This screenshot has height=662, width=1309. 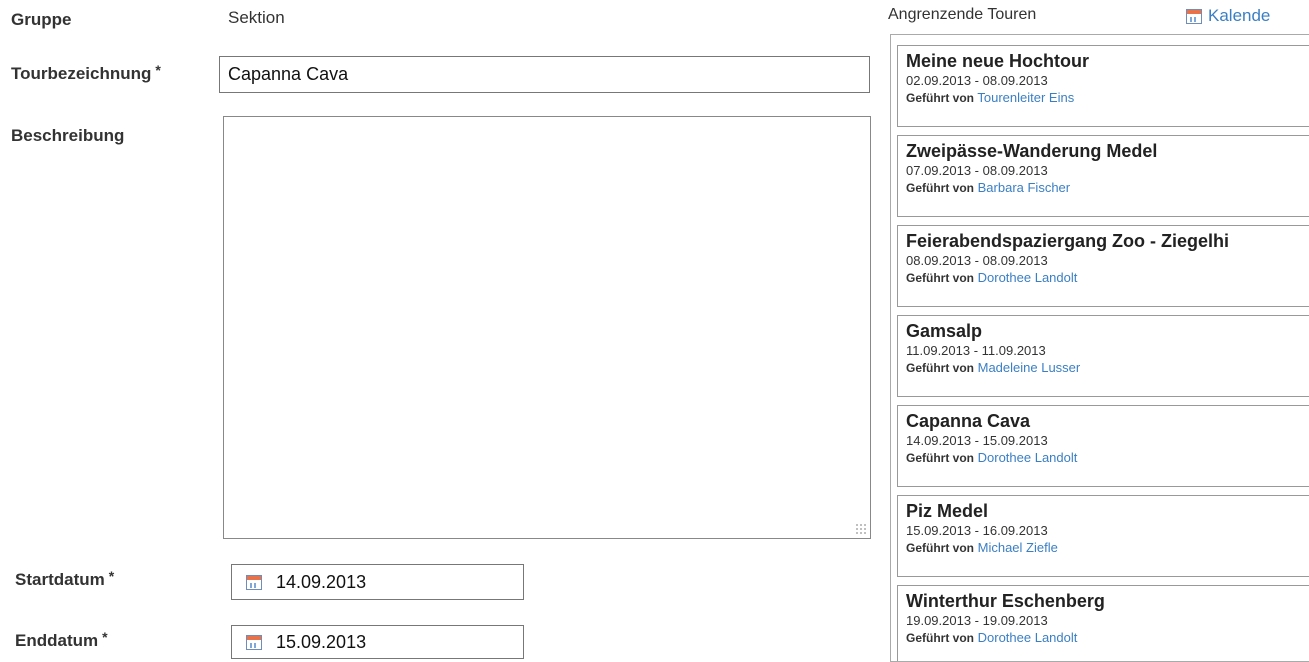 What do you see at coordinates (1025, 97) in the screenshot?
I see `tour-leader-link: Tourenleiter Eins` at bounding box center [1025, 97].